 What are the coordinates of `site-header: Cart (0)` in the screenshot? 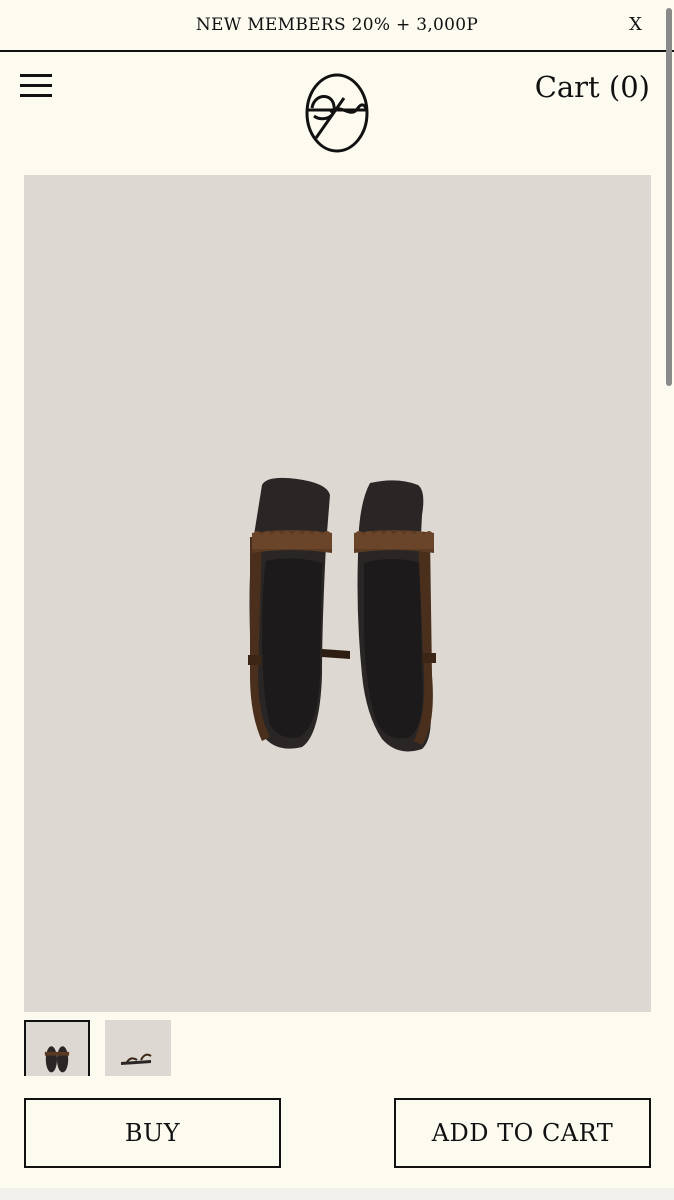 It's located at (337, 108).